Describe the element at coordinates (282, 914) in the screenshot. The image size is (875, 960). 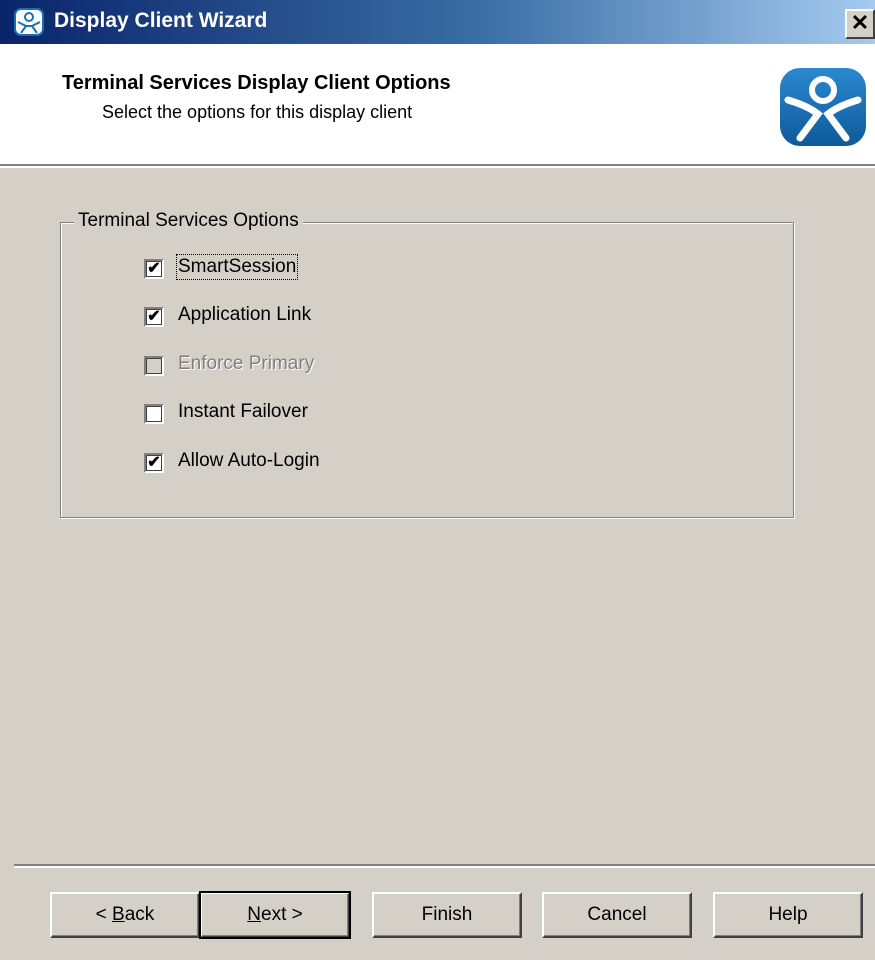
I see `next-button-rest: ext >` at that location.